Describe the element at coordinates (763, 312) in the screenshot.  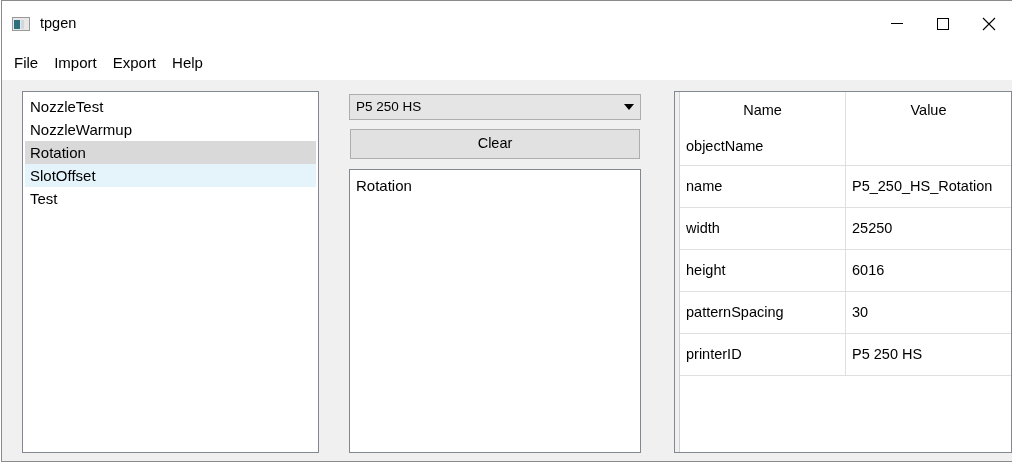
I see `table-cell: patternSpacing` at that location.